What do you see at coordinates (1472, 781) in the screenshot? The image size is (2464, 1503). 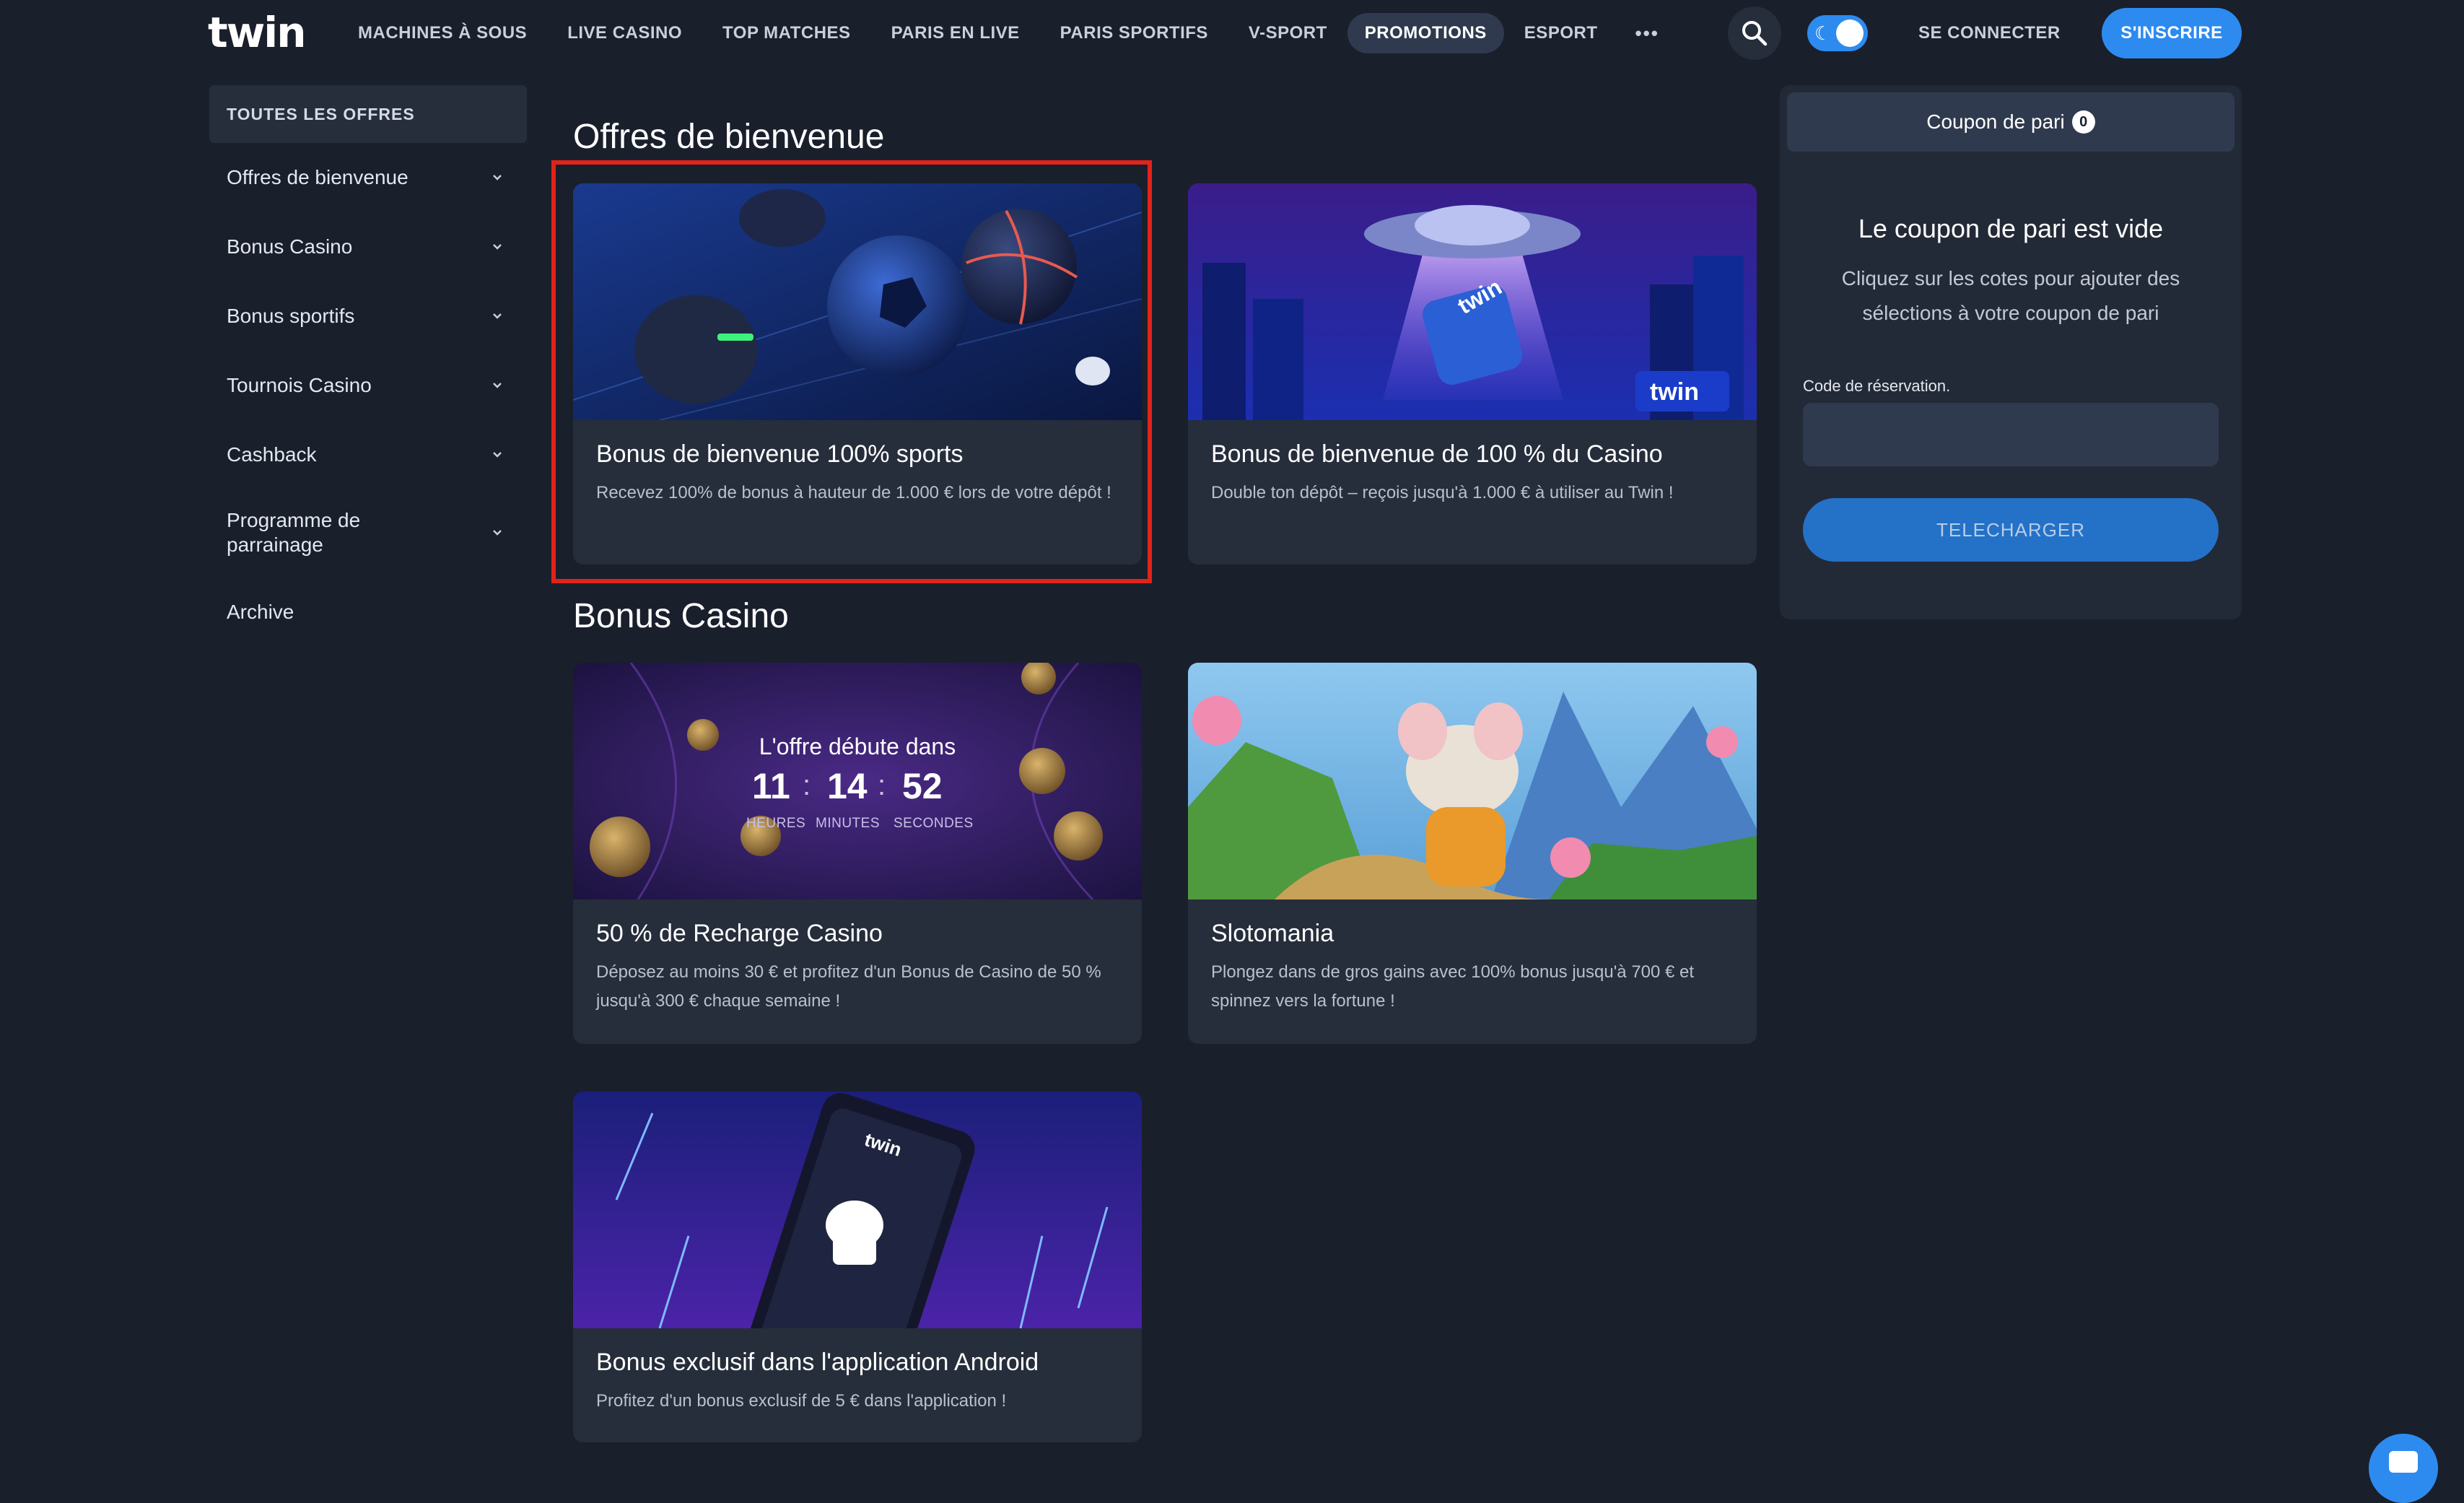 I see `mouse-character-icon` at bounding box center [1472, 781].